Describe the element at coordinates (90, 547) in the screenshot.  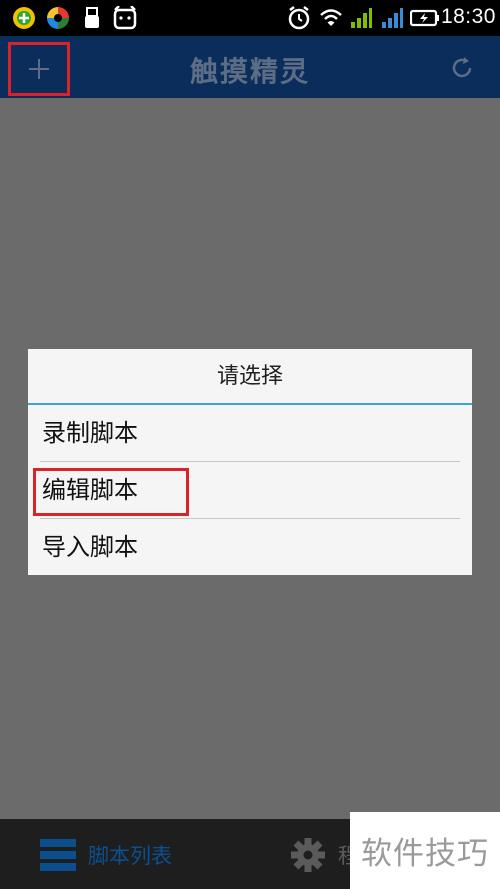
I see `dialog-item-label: 导入脚本` at that location.